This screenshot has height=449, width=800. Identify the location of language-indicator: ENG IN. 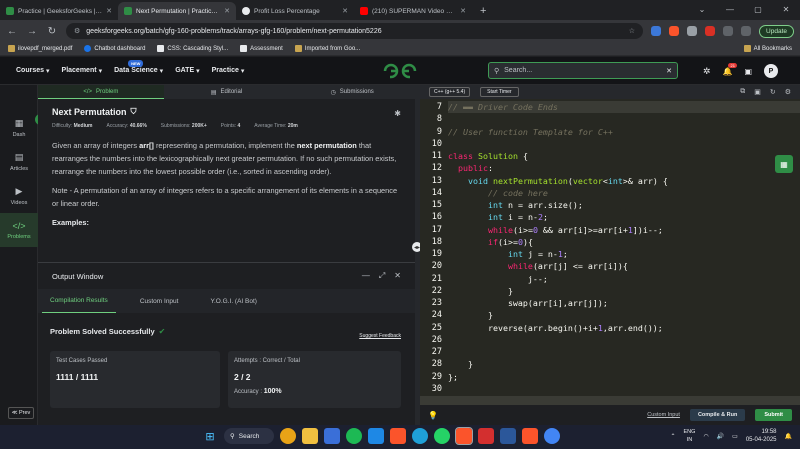
(689, 436).